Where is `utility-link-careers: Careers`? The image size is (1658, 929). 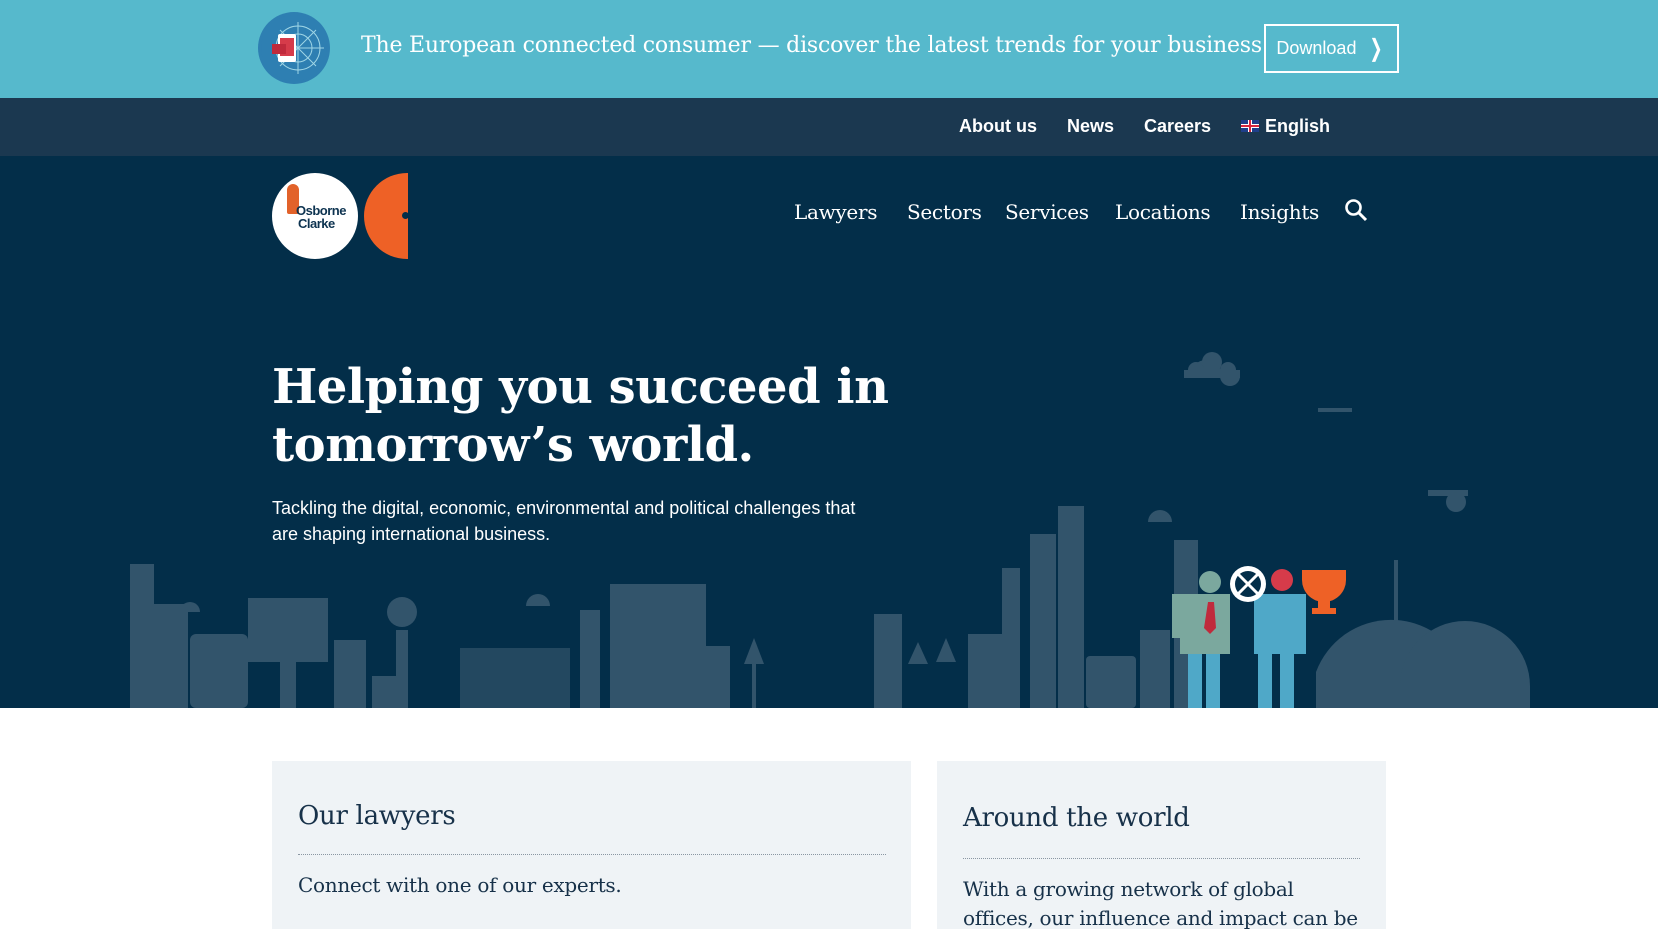 utility-link-careers: Careers is located at coordinates (1177, 126).